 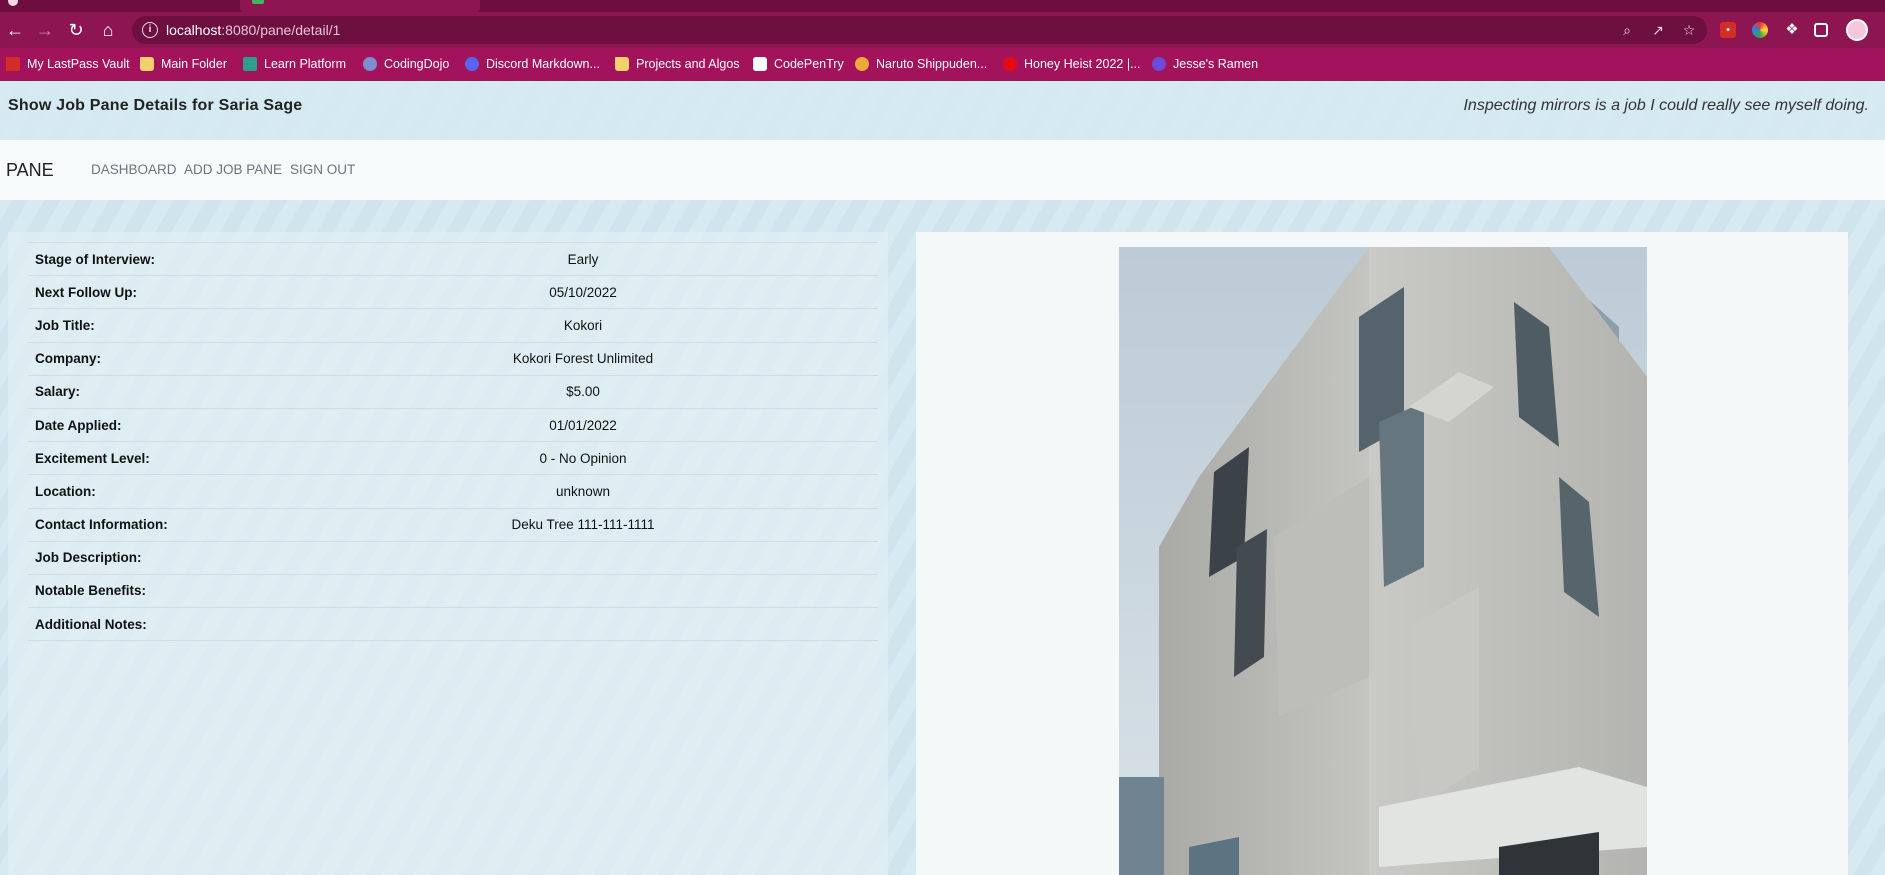 I want to click on detail-row-stage: Stage of Interview: Early, so click(x=453, y=258).